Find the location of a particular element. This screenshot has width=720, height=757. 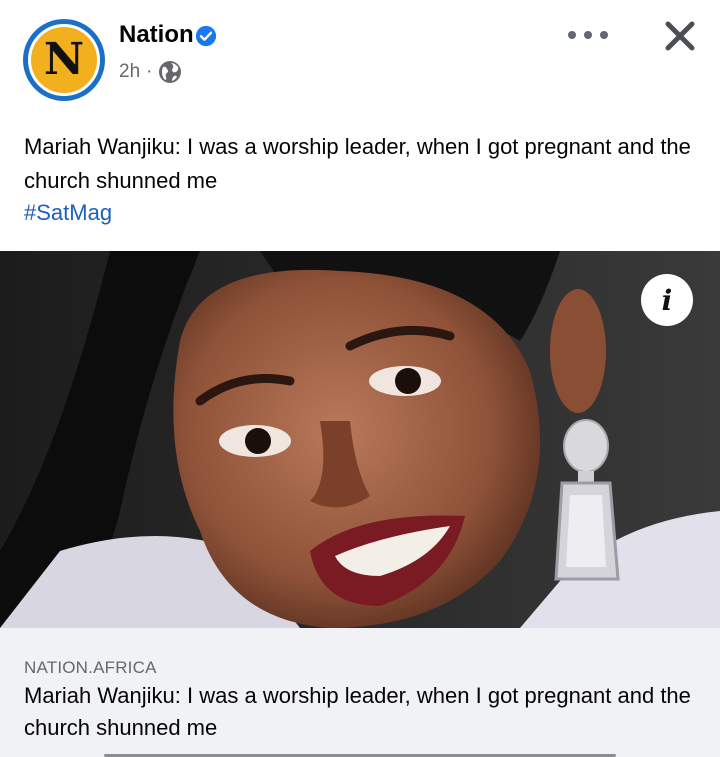

page-avatar: N is located at coordinates (64, 60).